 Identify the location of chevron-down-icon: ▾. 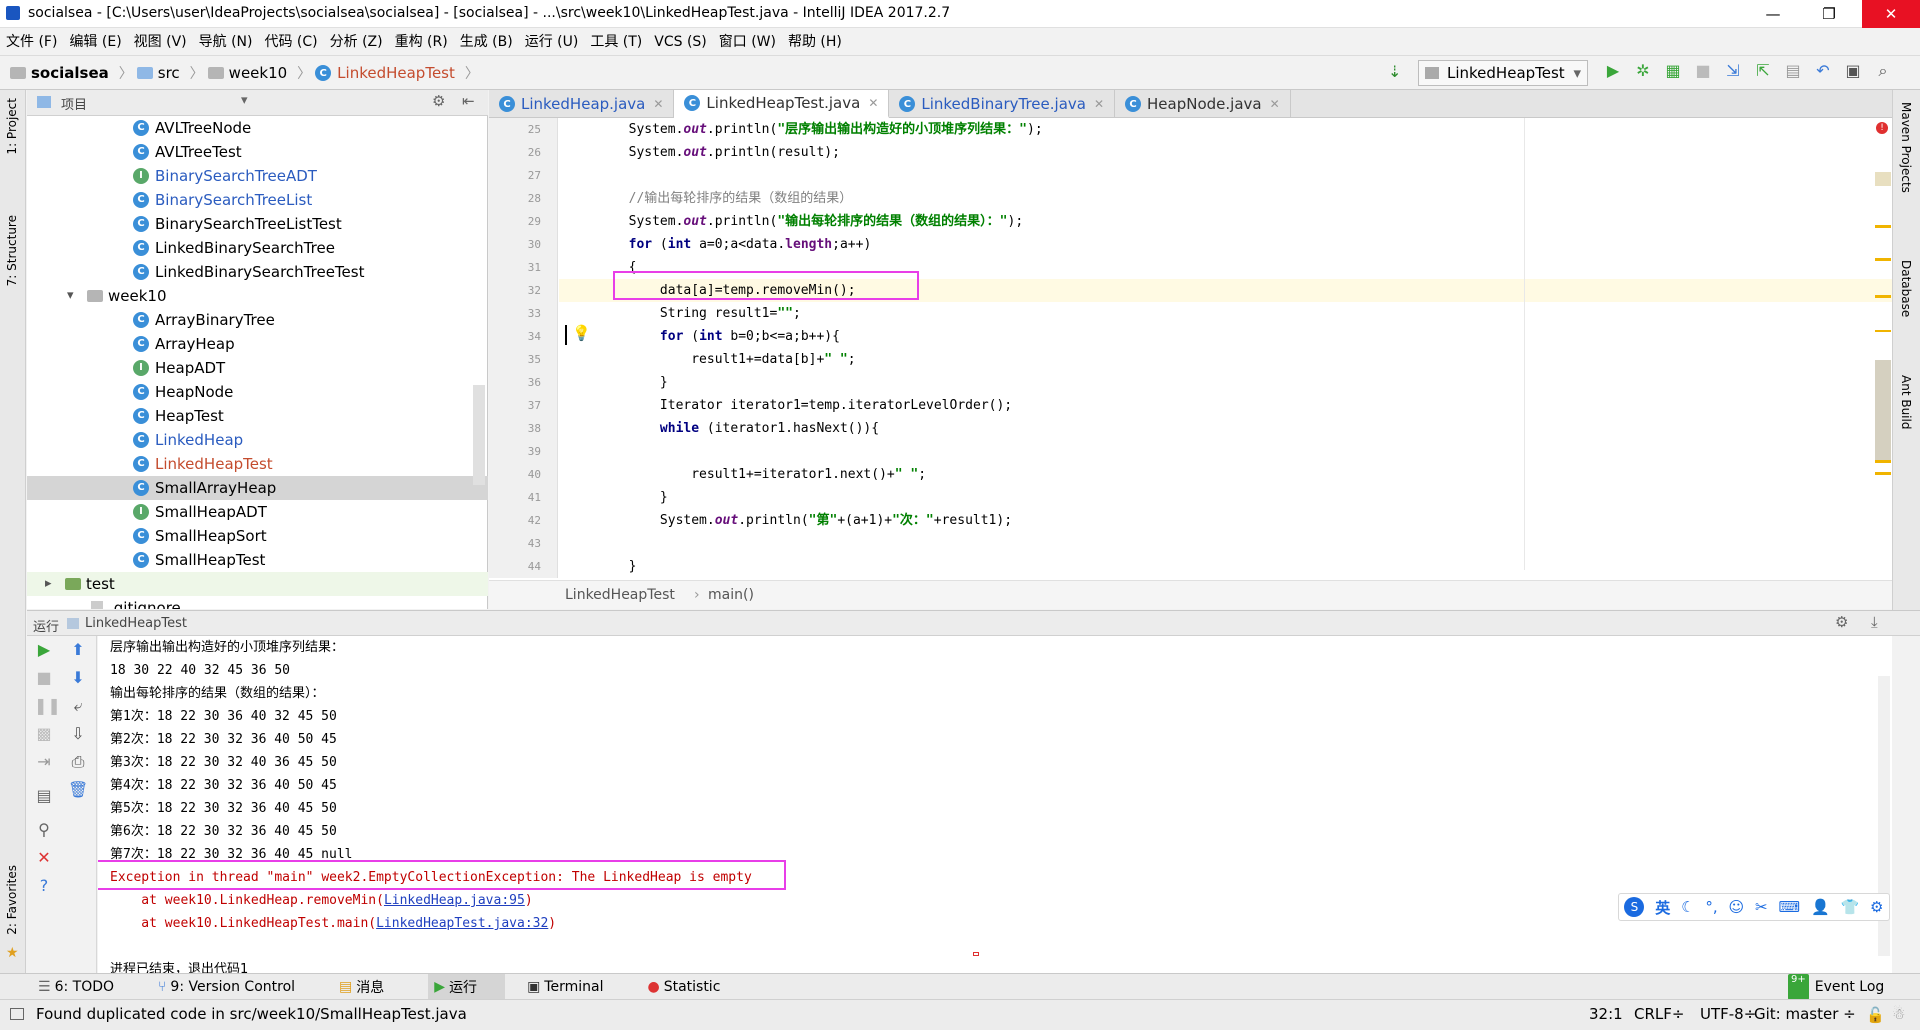
(244, 100).